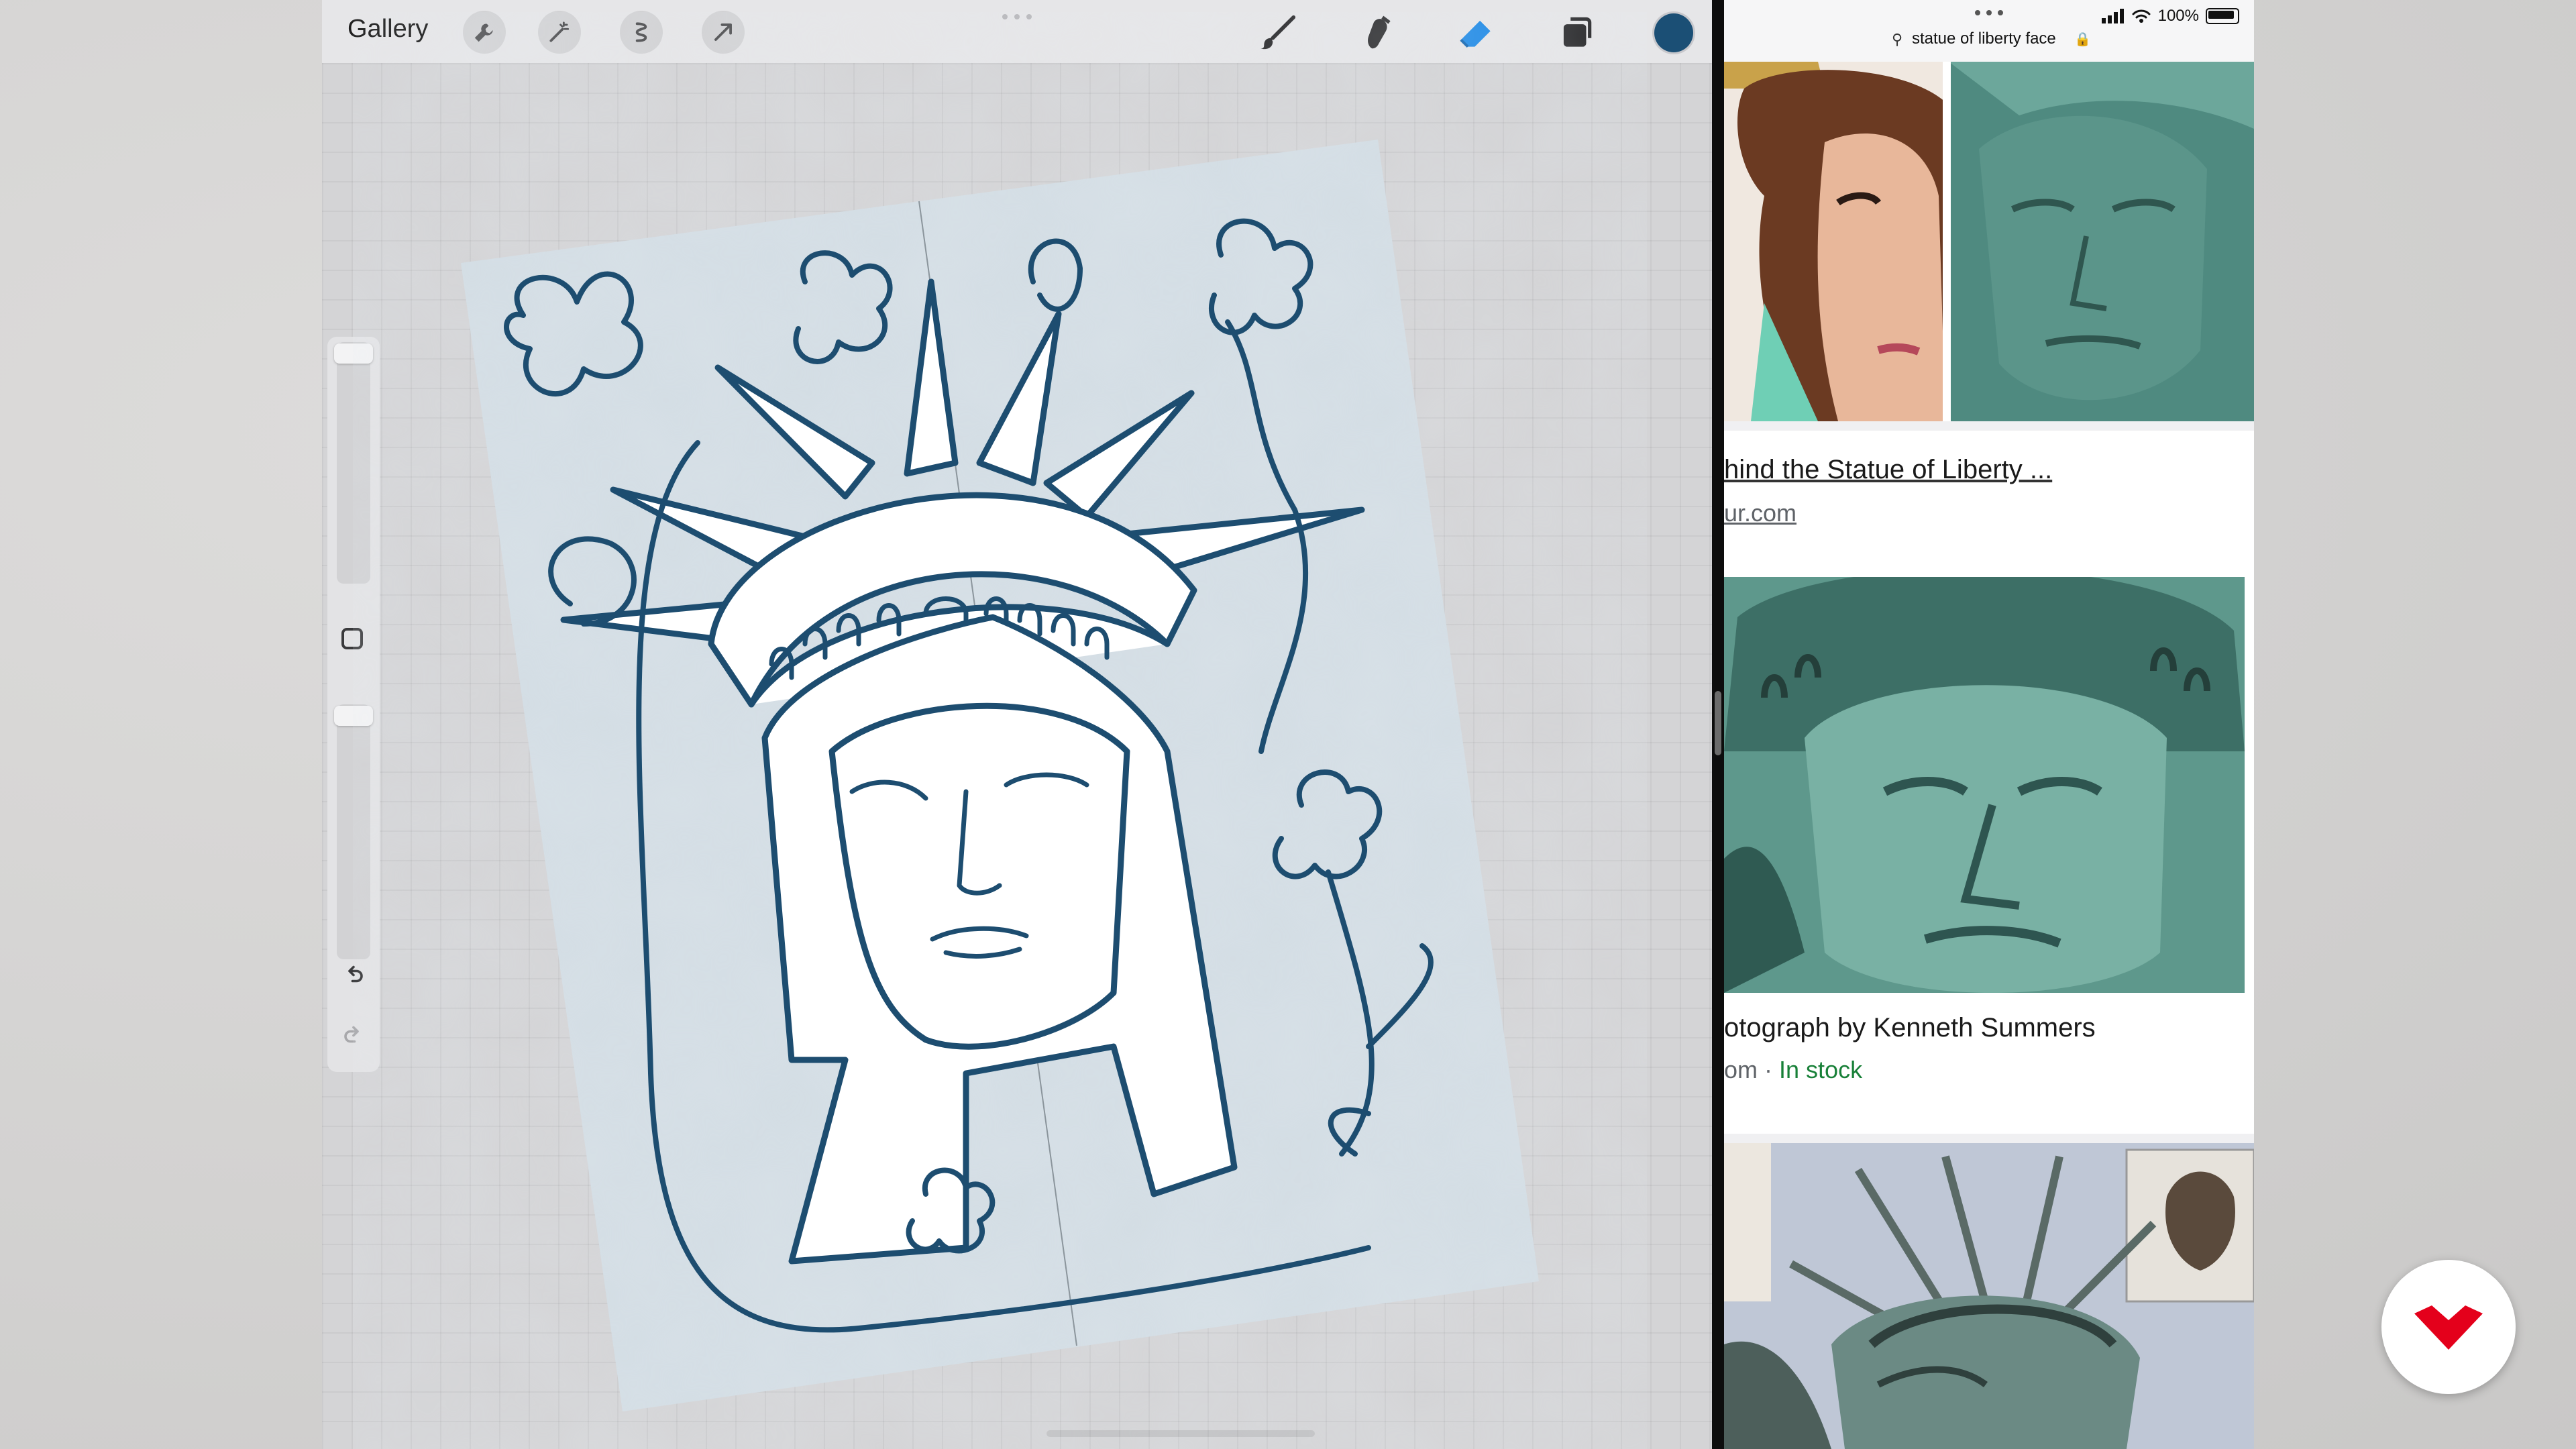  Describe the element at coordinates (1821, 1069) in the screenshot. I see `stock-status: In stock` at that location.